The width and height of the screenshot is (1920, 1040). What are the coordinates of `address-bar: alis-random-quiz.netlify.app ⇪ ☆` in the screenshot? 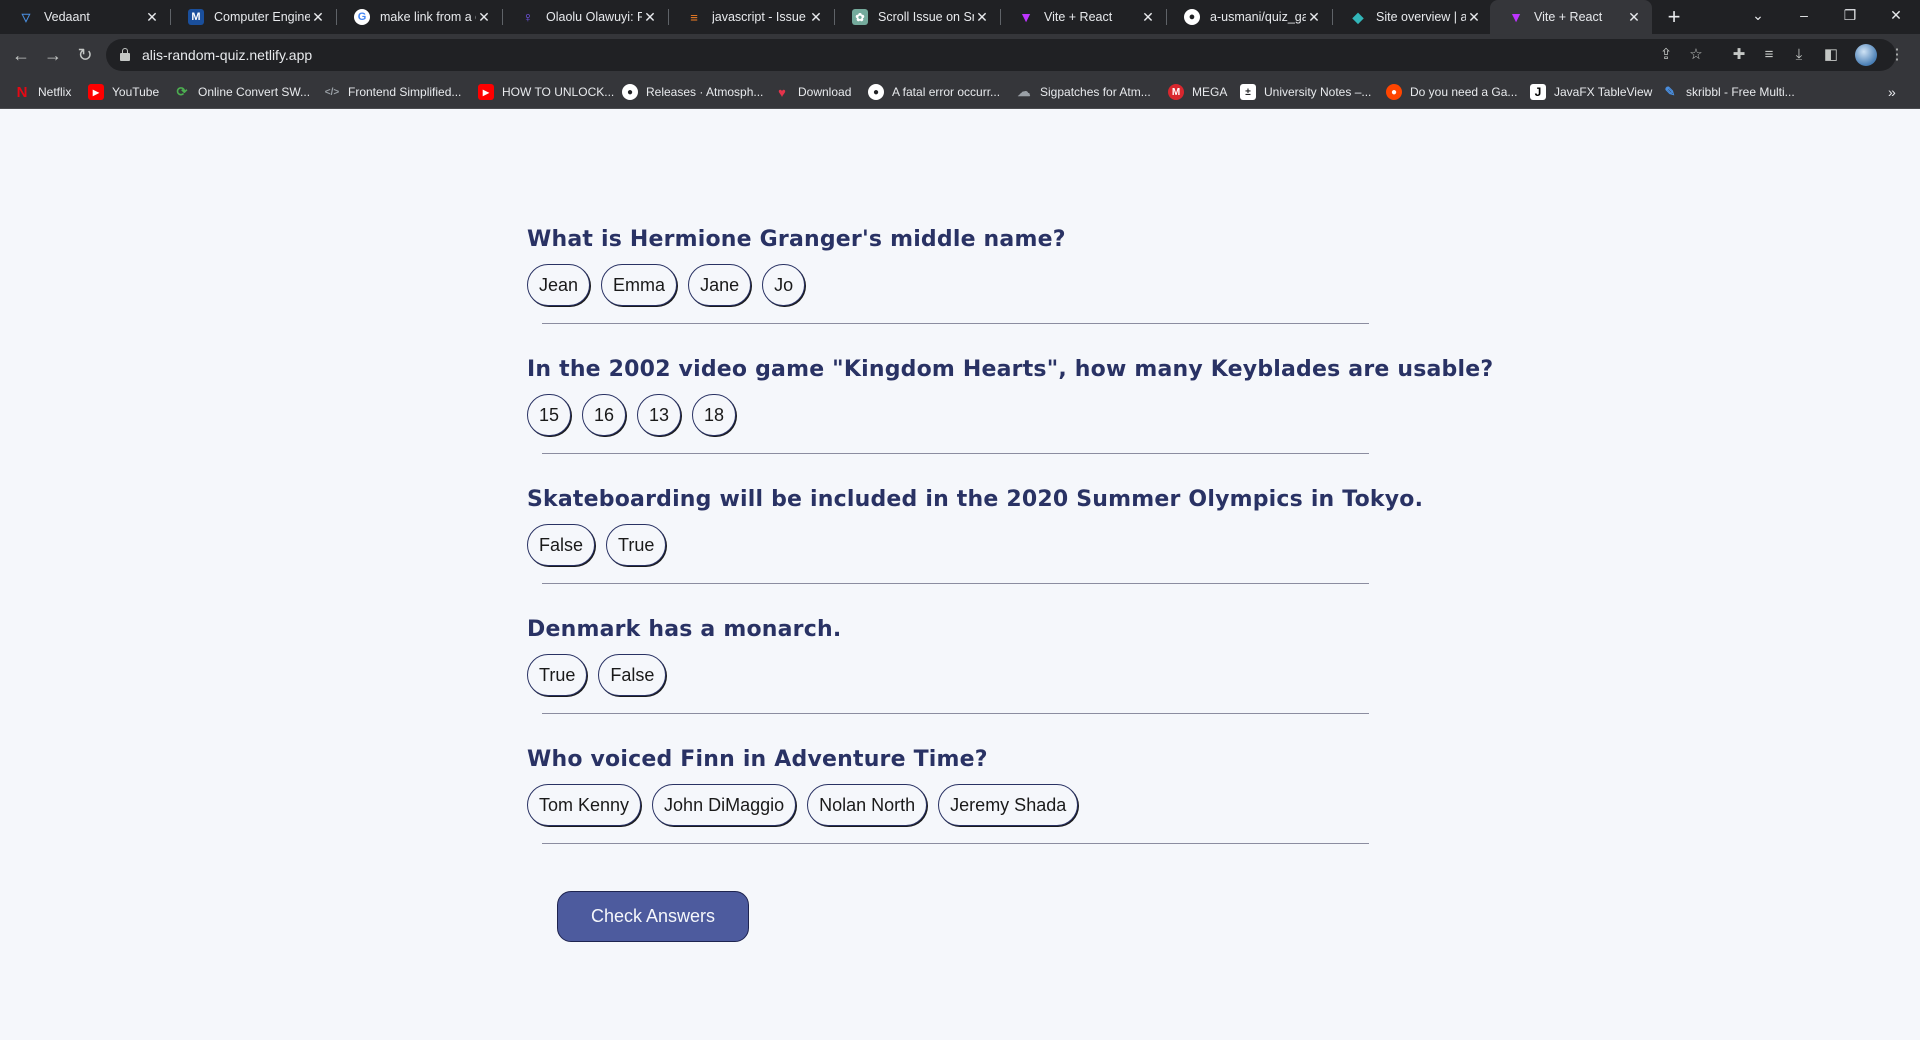 It's located at (1001, 55).